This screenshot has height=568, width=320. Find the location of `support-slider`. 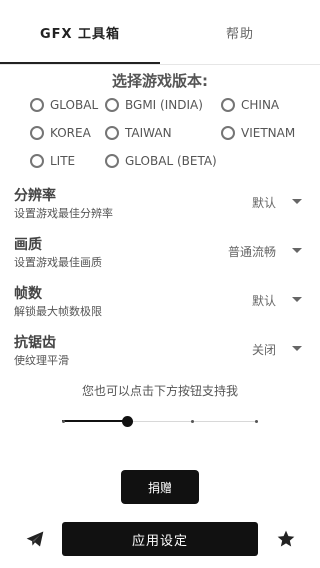

support-slider is located at coordinates (160, 422).